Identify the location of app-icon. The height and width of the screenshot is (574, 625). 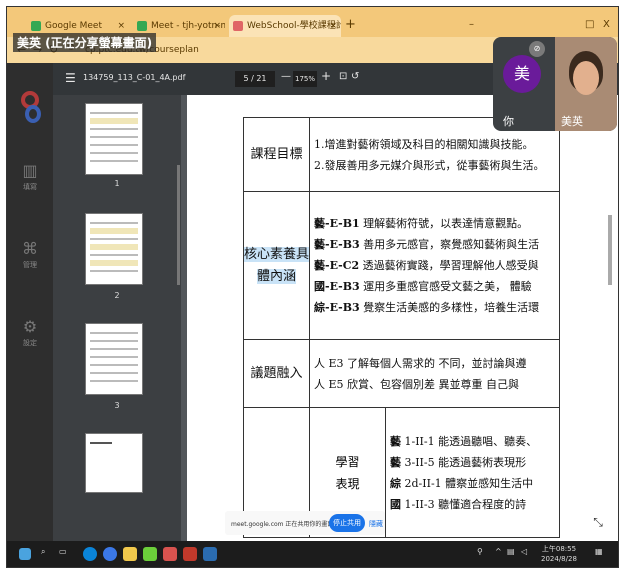
(170, 554).